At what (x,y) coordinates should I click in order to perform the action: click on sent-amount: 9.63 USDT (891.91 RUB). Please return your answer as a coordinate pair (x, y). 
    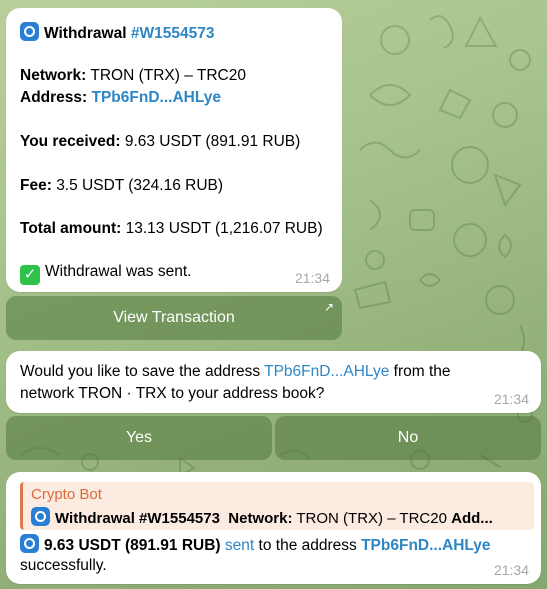
    Looking at the image, I should click on (132, 545).